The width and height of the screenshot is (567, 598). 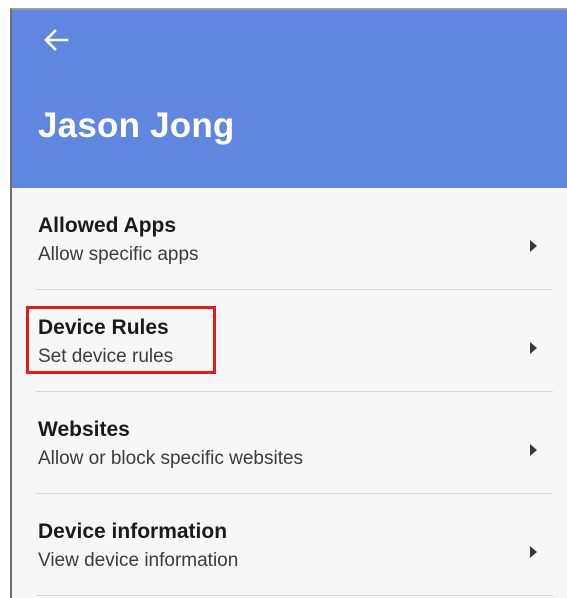 I want to click on divider, so click(x=294, y=595).